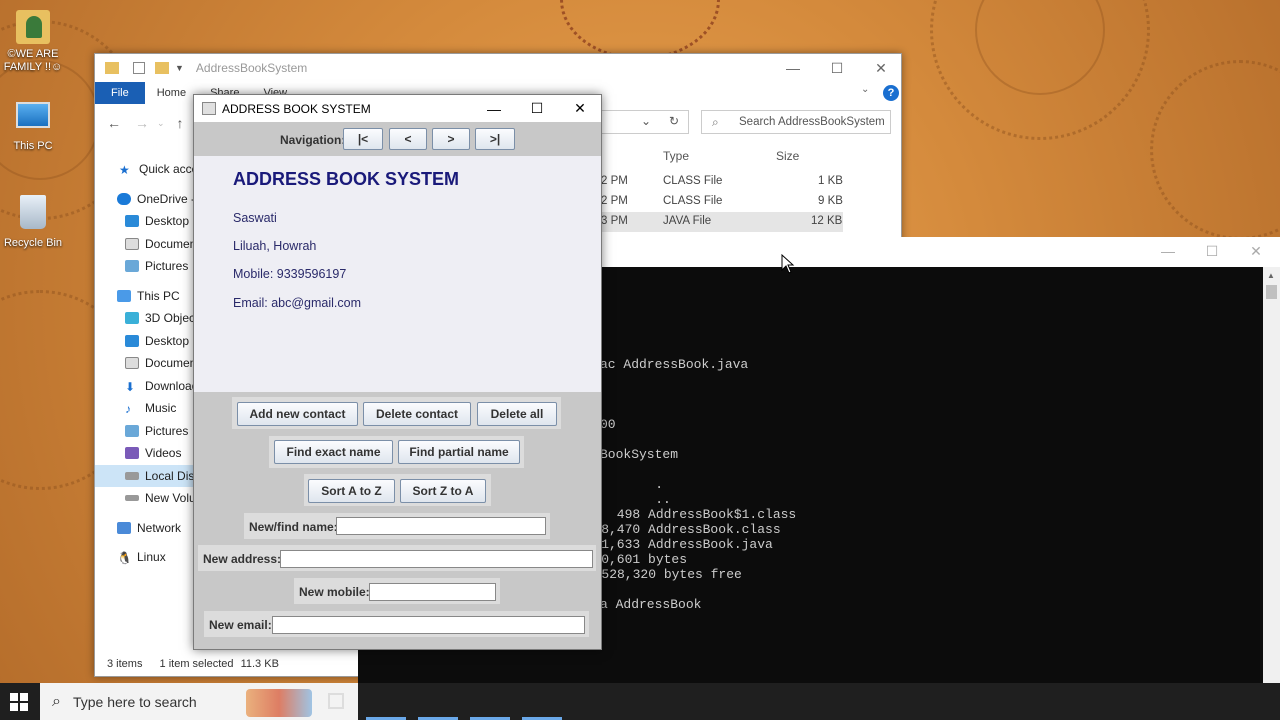 This screenshot has width=1280, height=720. Describe the element at coordinates (128, 409) in the screenshot. I see `music-icon: ♪` at that location.